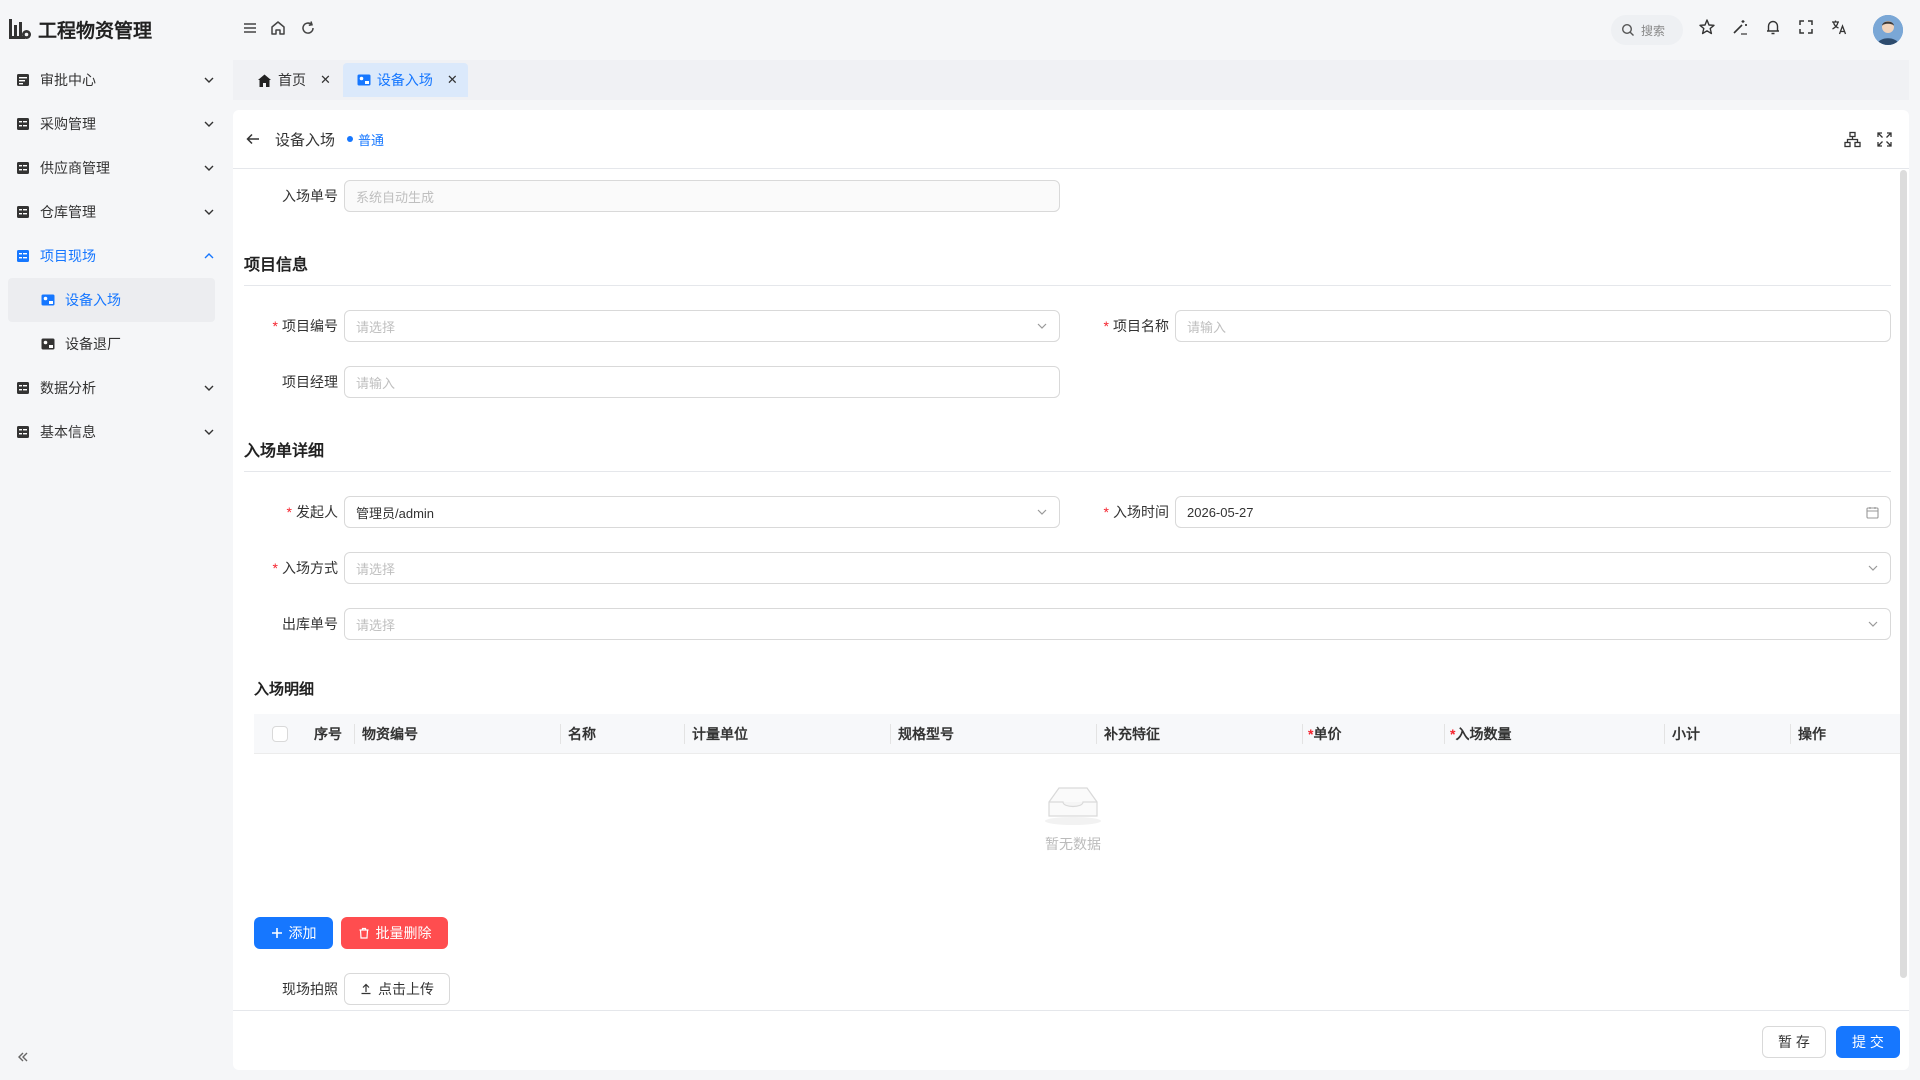 Image resolution: width=1920 pixels, height=1080 pixels. What do you see at coordinates (1884, 139) in the screenshot?
I see `expand-icon` at bounding box center [1884, 139].